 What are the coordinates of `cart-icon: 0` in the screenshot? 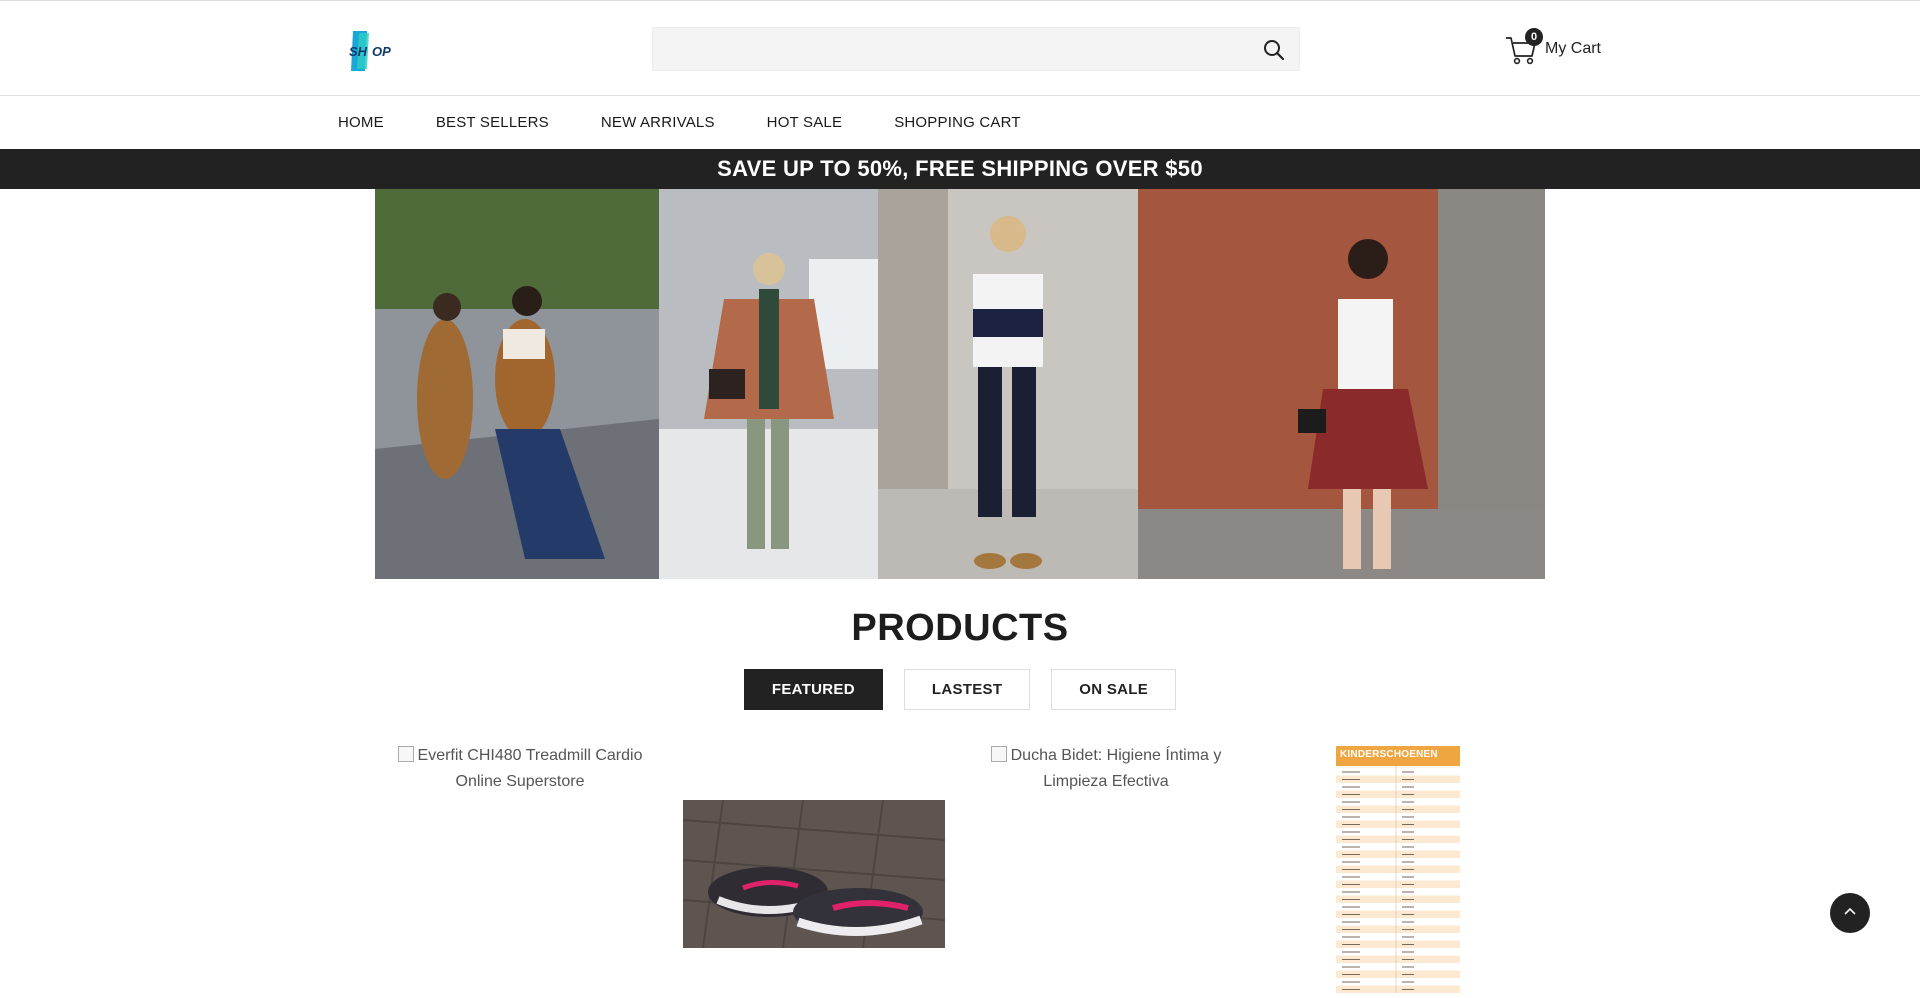 It's located at (1524, 47).